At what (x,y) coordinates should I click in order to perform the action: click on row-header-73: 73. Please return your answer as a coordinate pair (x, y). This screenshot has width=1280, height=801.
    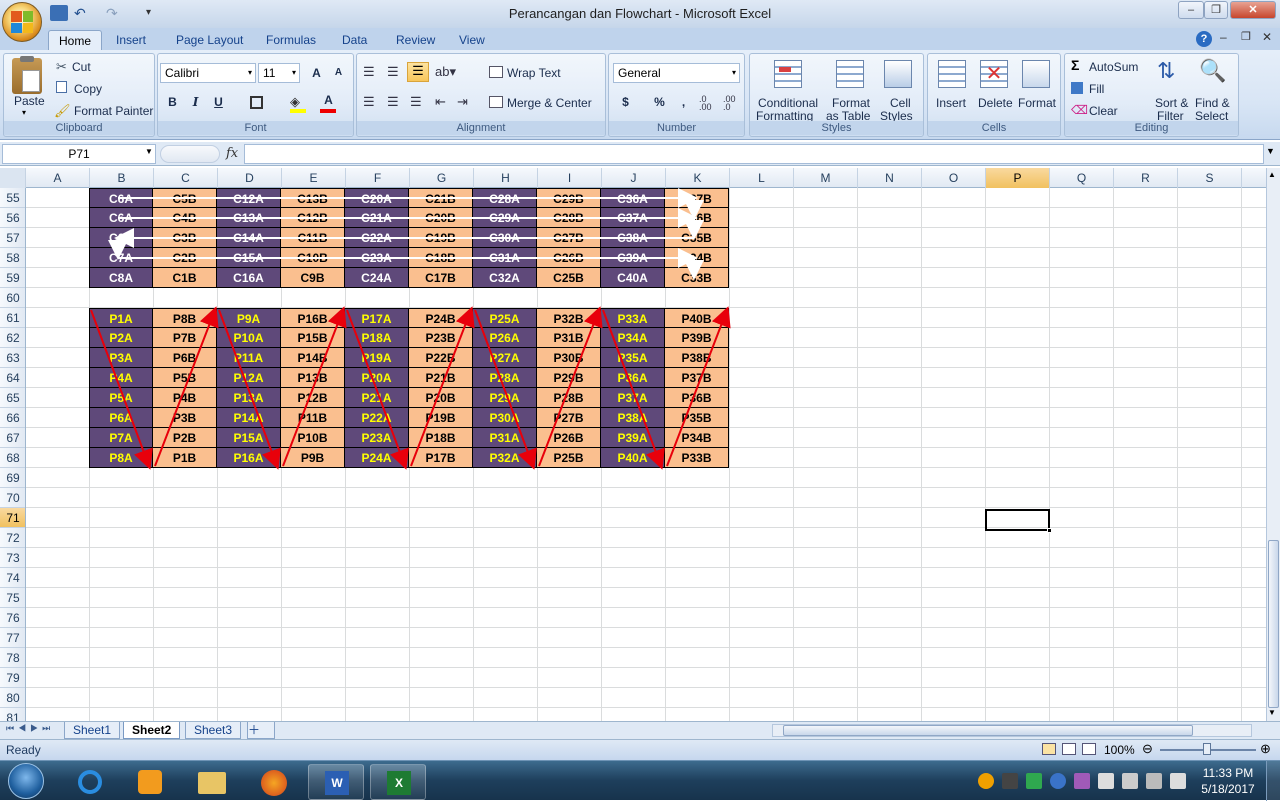
    Looking at the image, I should click on (12, 558).